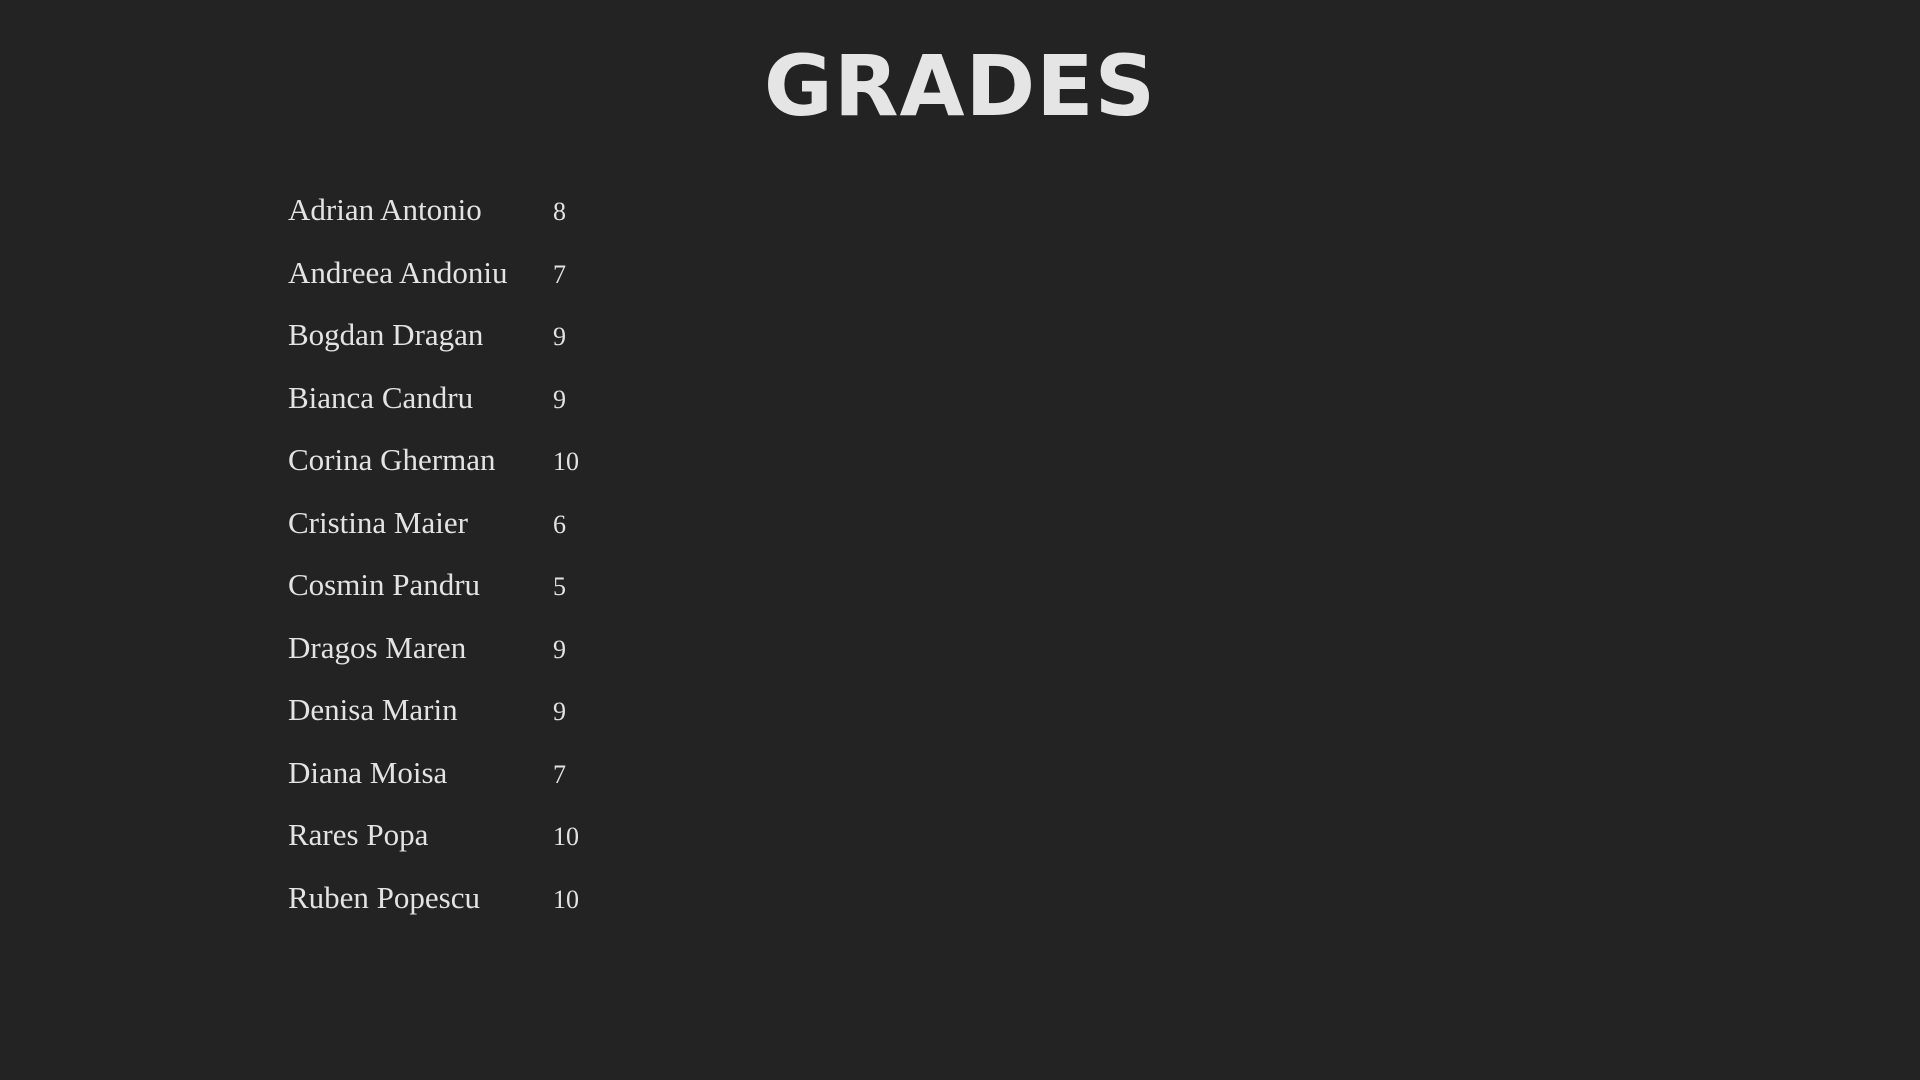 The image size is (1920, 1080). I want to click on student-name: Cosmin Pandru, so click(384, 584).